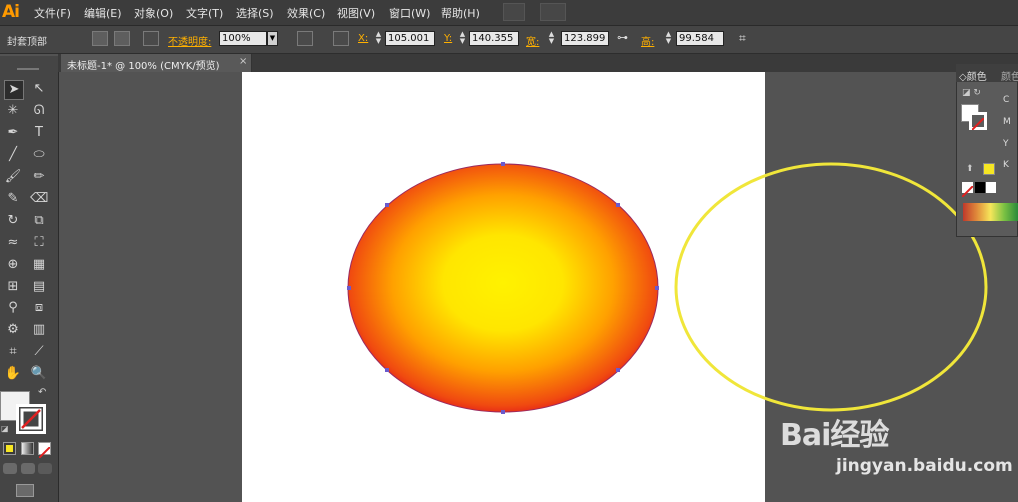  I want to click on watermark-logo: Bai经验, so click(834, 435).